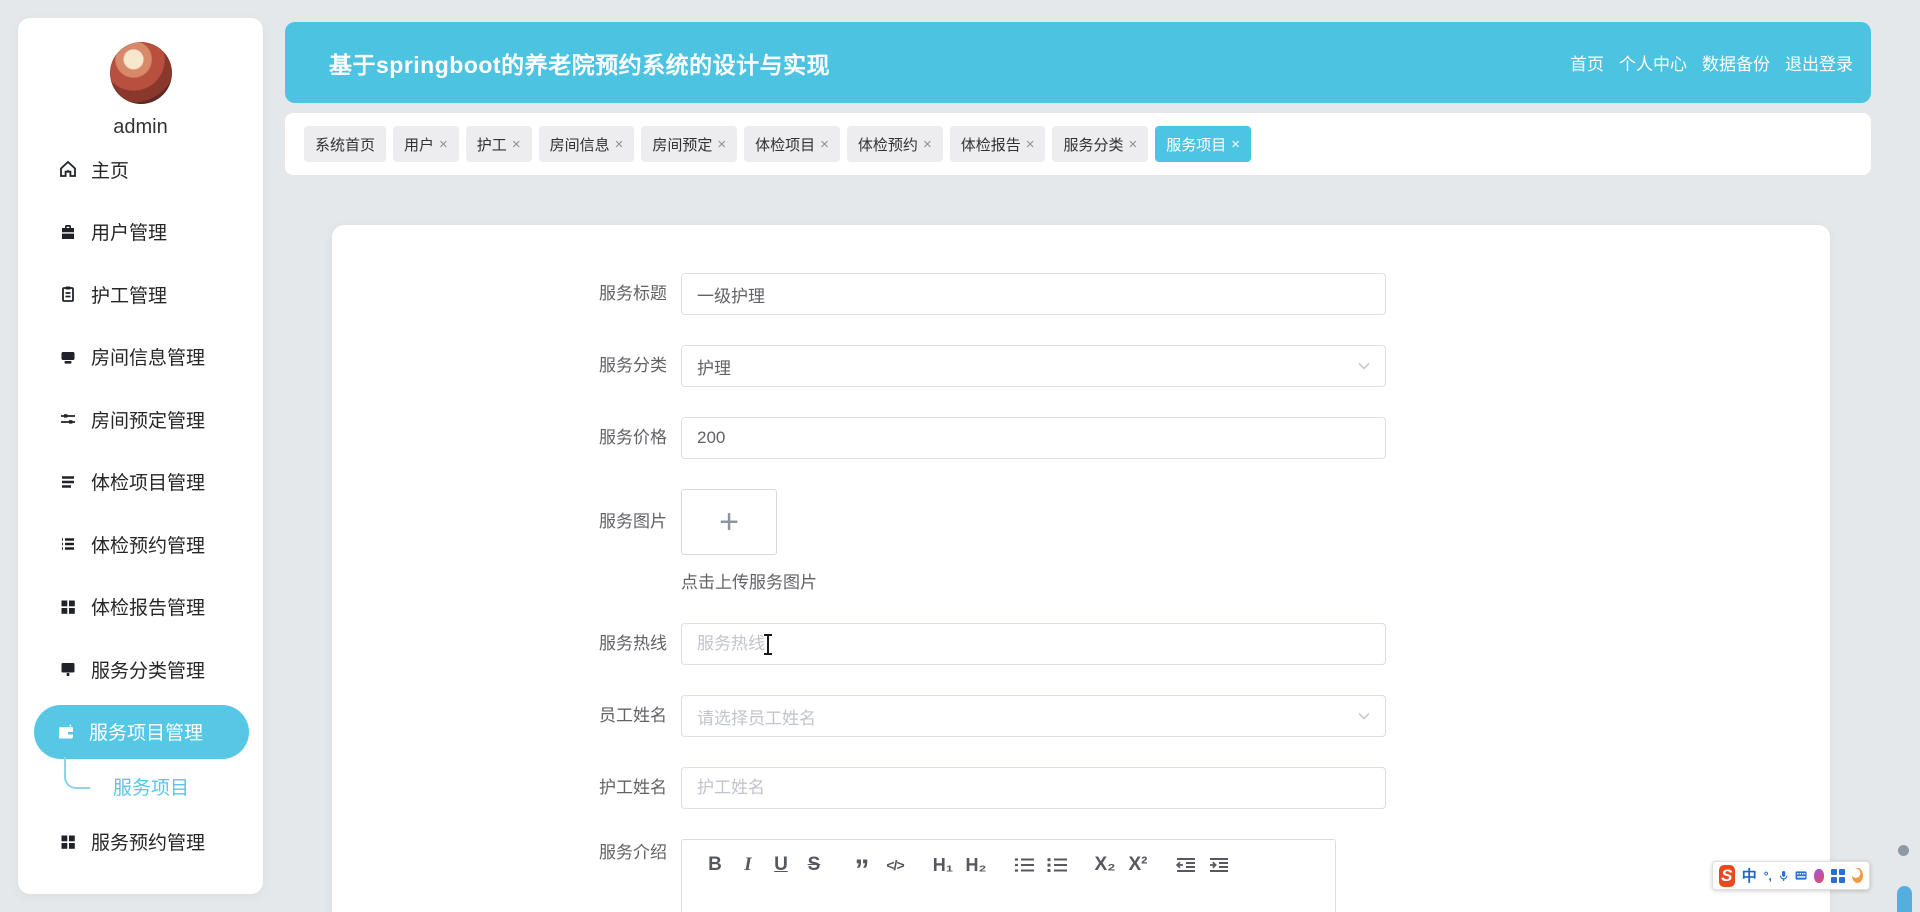 This screenshot has height=912, width=1920. What do you see at coordinates (1105, 865) in the screenshot?
I see `subscript-button: X₂` at bounding box center [1105, 865].